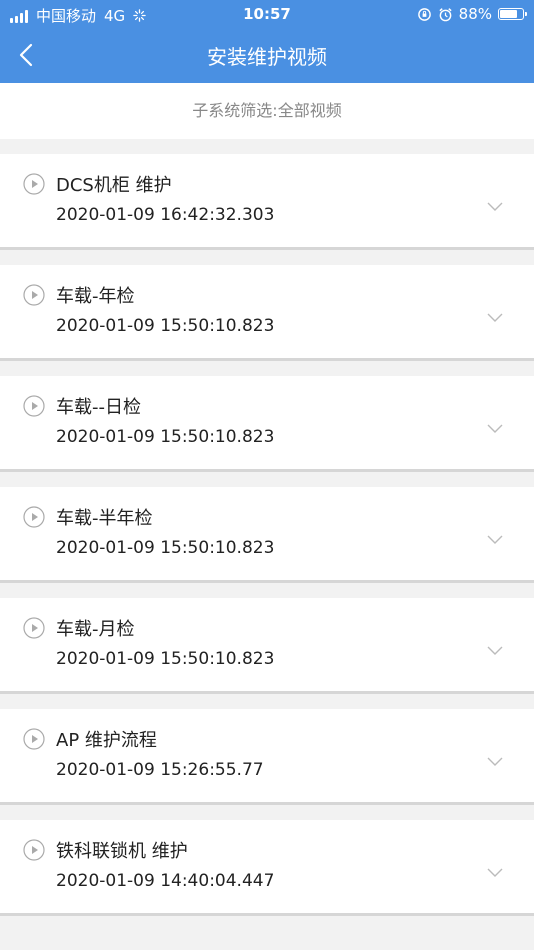 The width and height of the screenshot is (534, 950). I want to click on video-title: 车载-月检, so click(95, 629).